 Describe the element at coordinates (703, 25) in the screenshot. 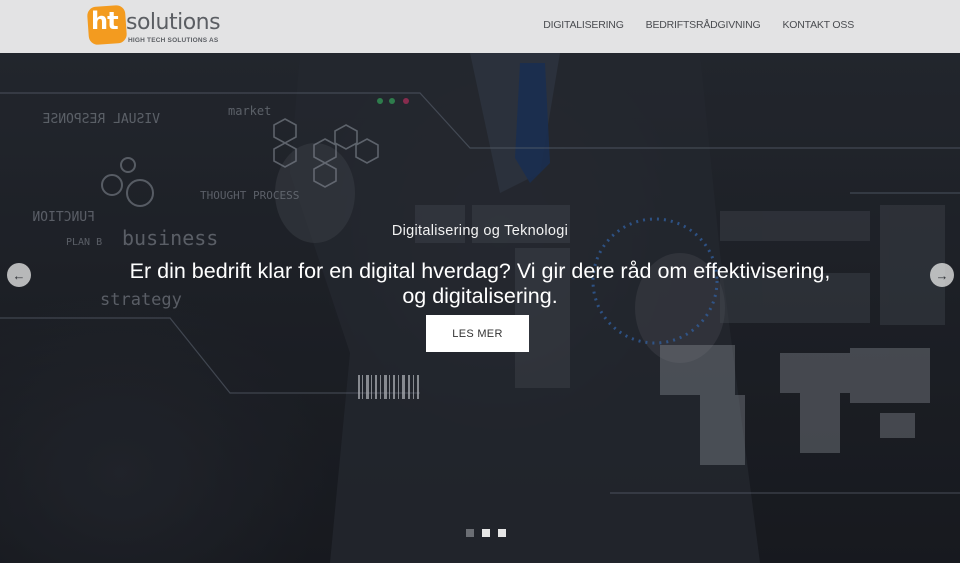

I see `nav-item-bedriftsradgivning: BEDRIFTSRÅDGIVNING` at that location.